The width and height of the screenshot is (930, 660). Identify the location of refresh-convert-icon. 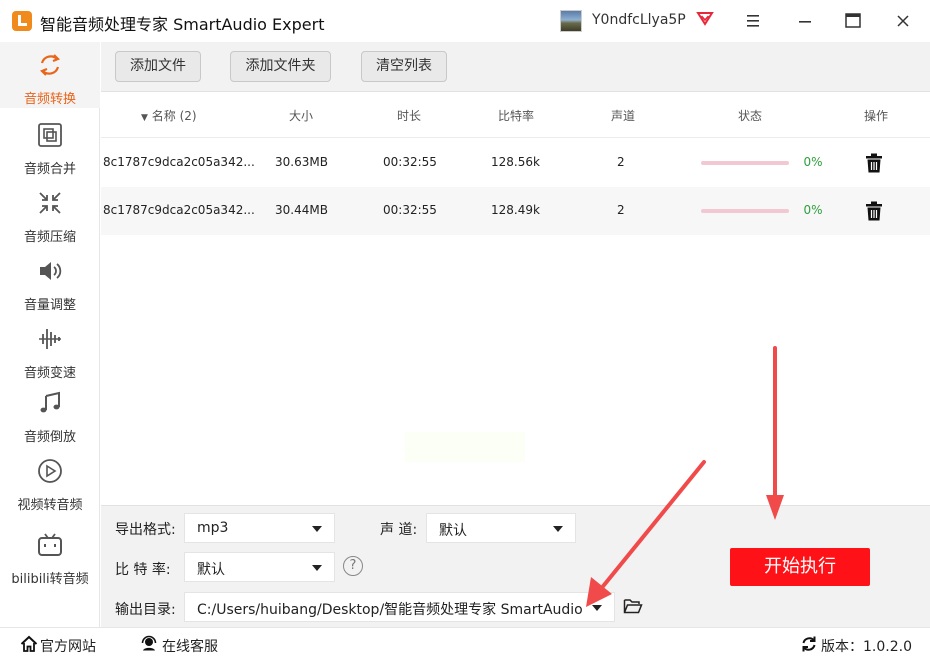
(50, 65).